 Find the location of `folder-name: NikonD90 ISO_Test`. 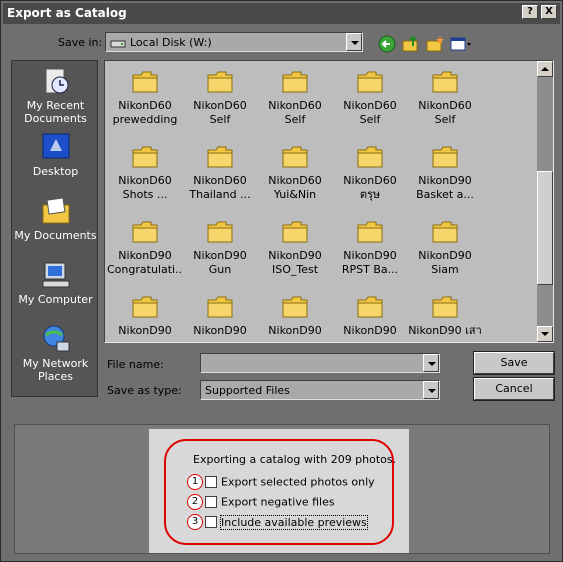

folder-name: NikonD90 ISO_Test is located at coordinates (295, 262).